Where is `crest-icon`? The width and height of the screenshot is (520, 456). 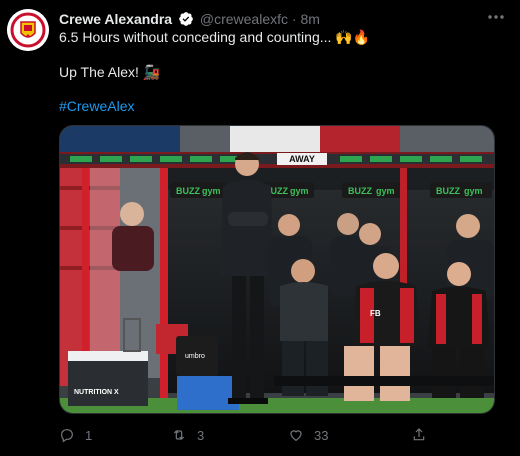
crest-icon is located at coordinates (28, 30).